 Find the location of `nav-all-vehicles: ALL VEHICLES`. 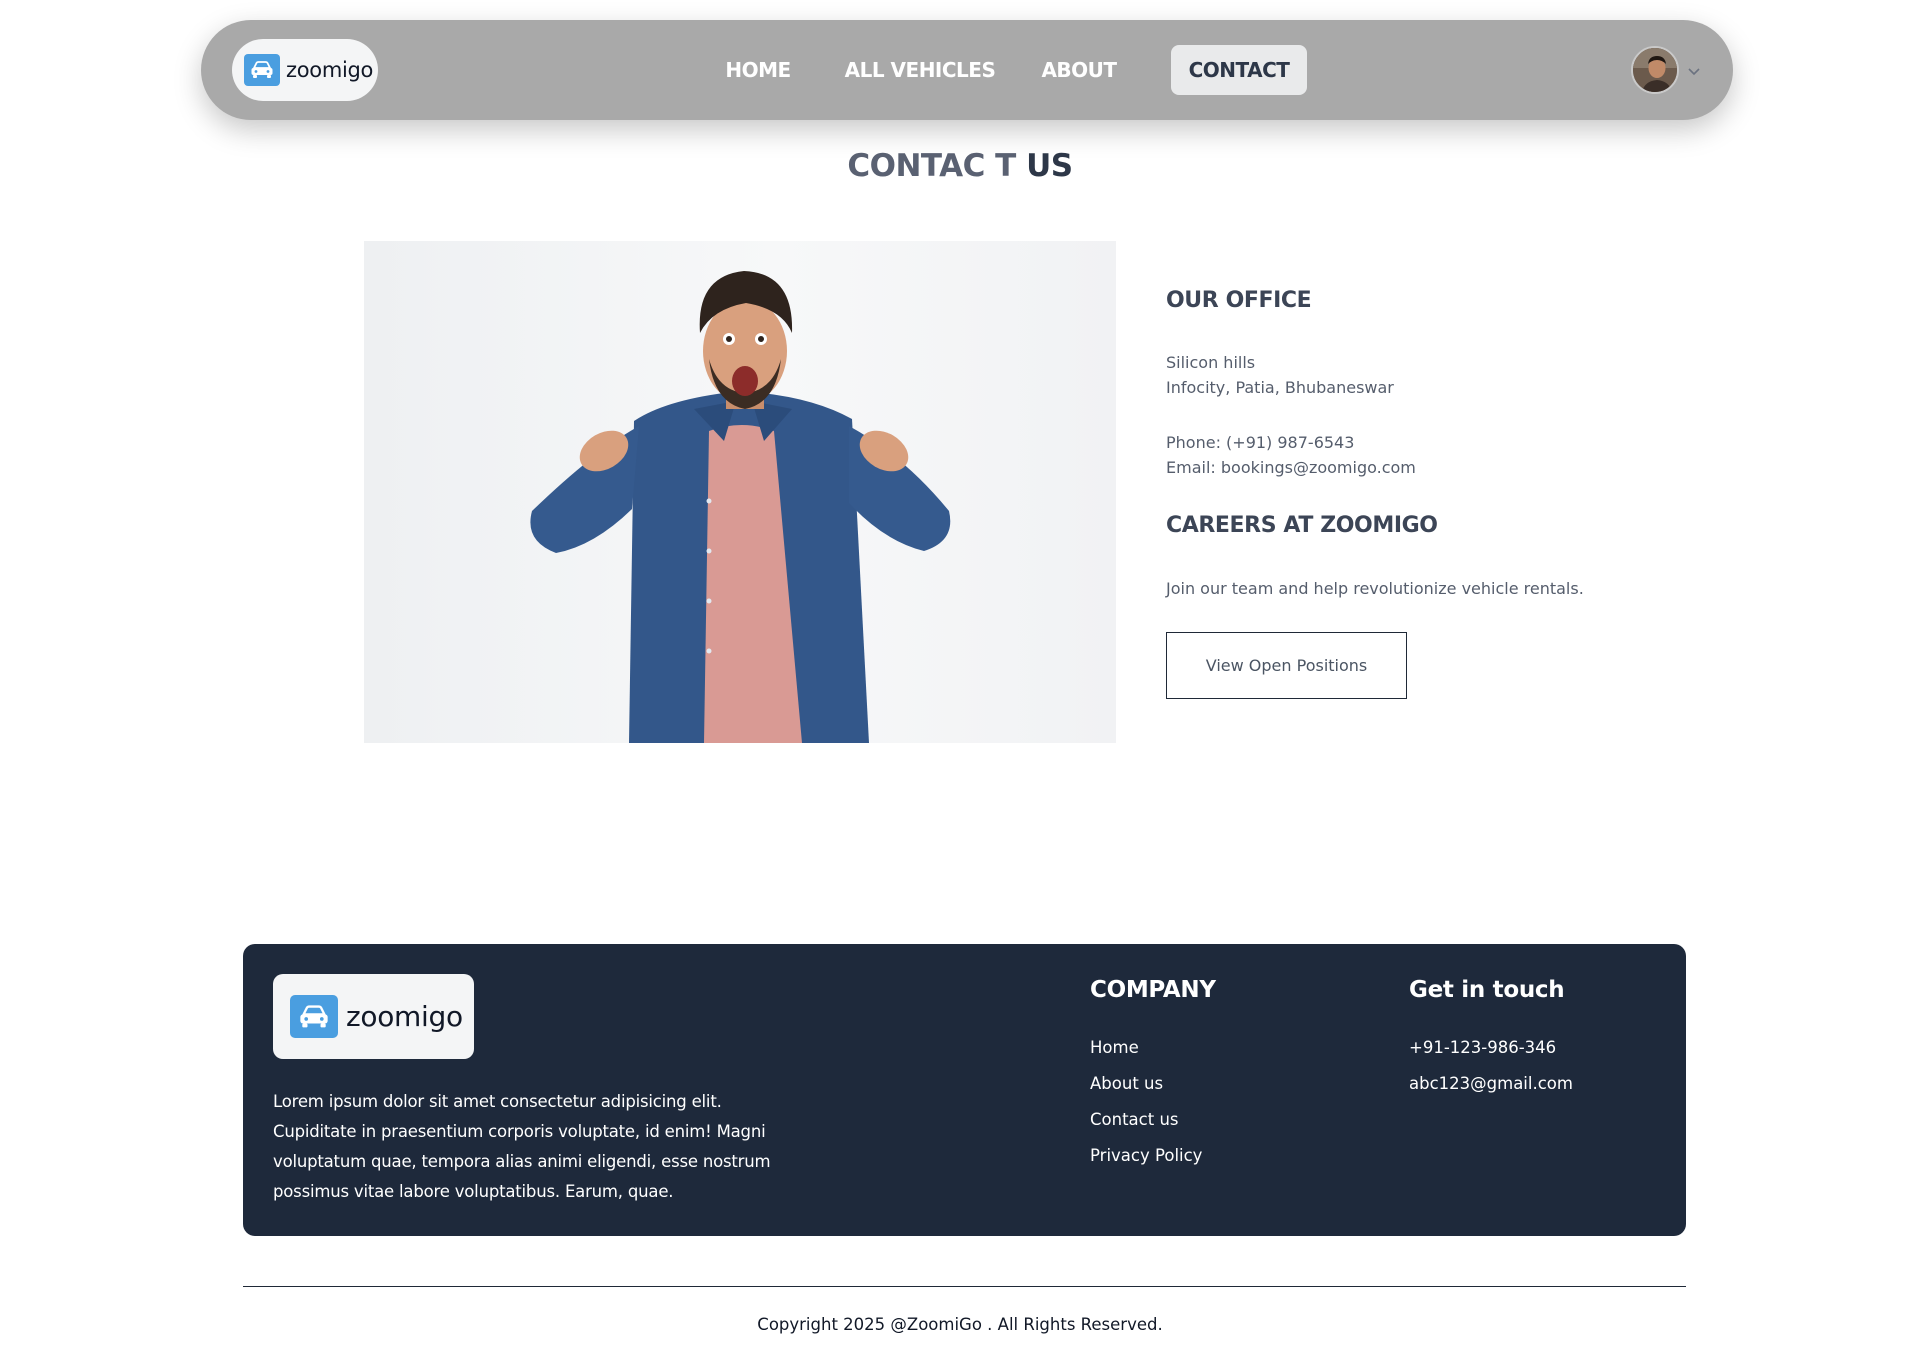

nav-all-vehicles: ALL VEHICLES is located at coordinates (920, 70).